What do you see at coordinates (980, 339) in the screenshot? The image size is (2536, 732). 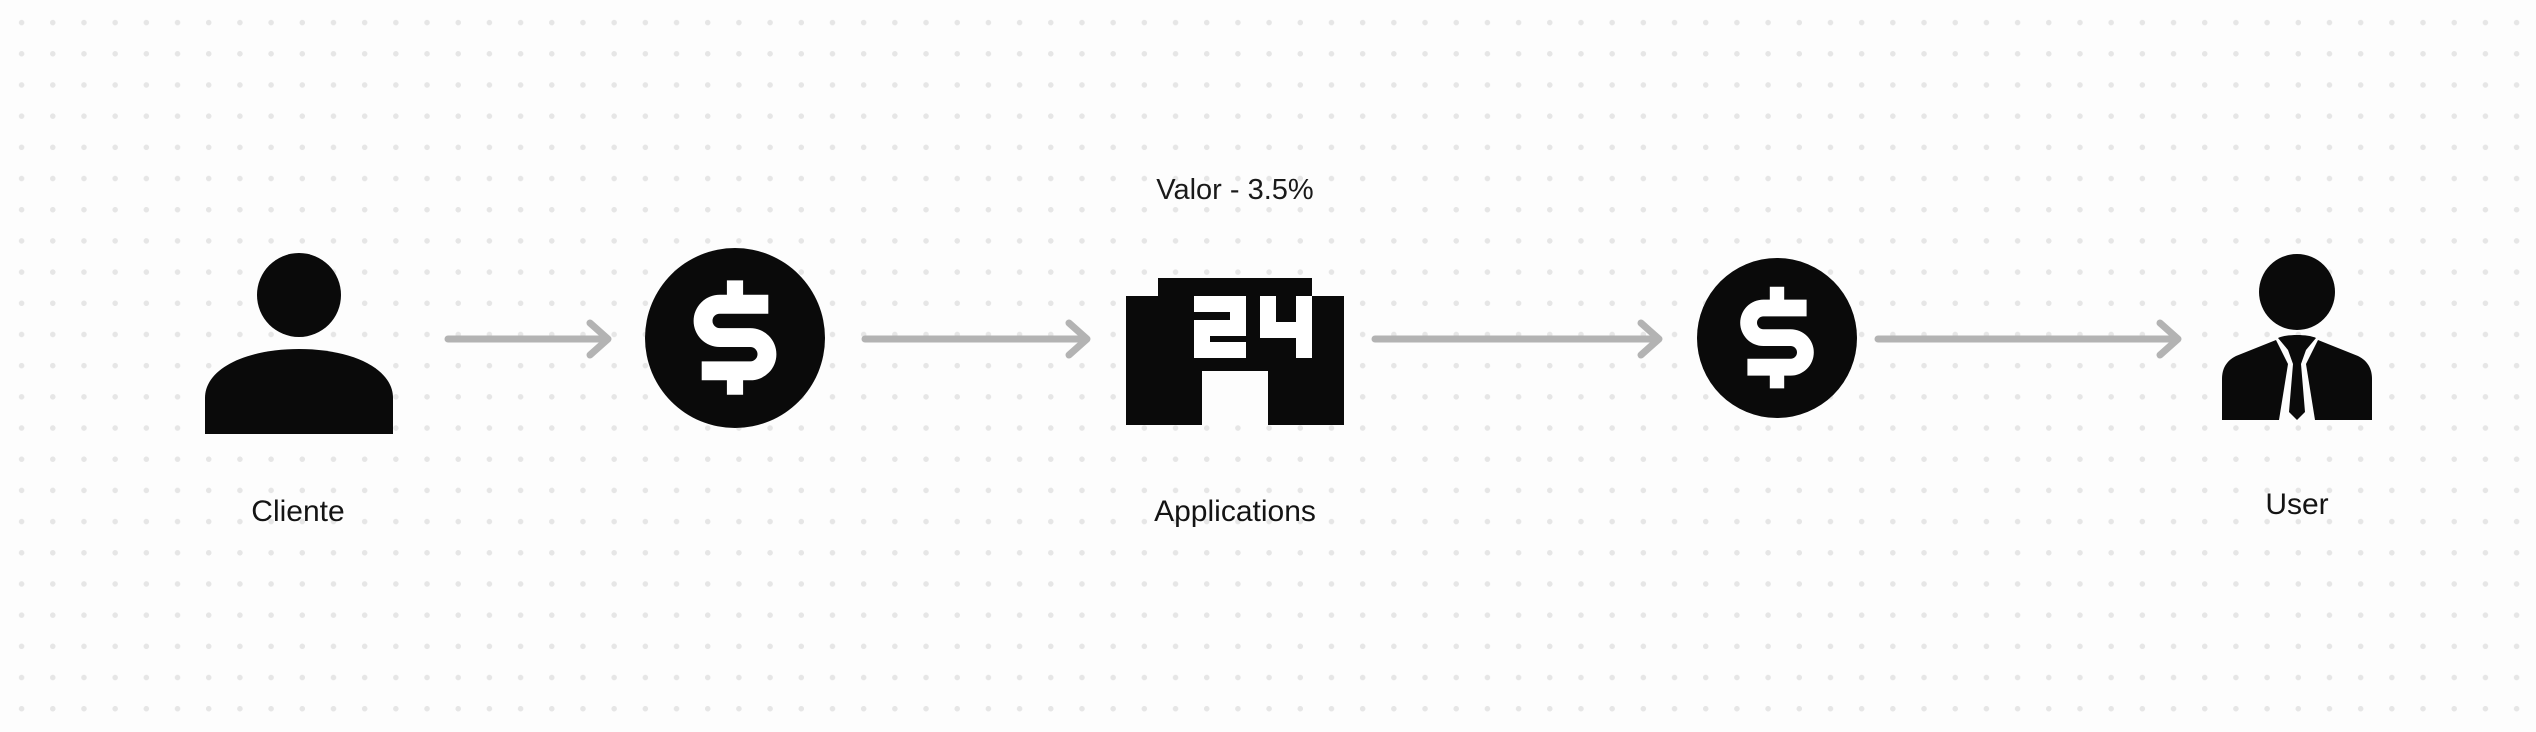 I see `arrow-money-in-to-applications` at bounding box center [980, 339].